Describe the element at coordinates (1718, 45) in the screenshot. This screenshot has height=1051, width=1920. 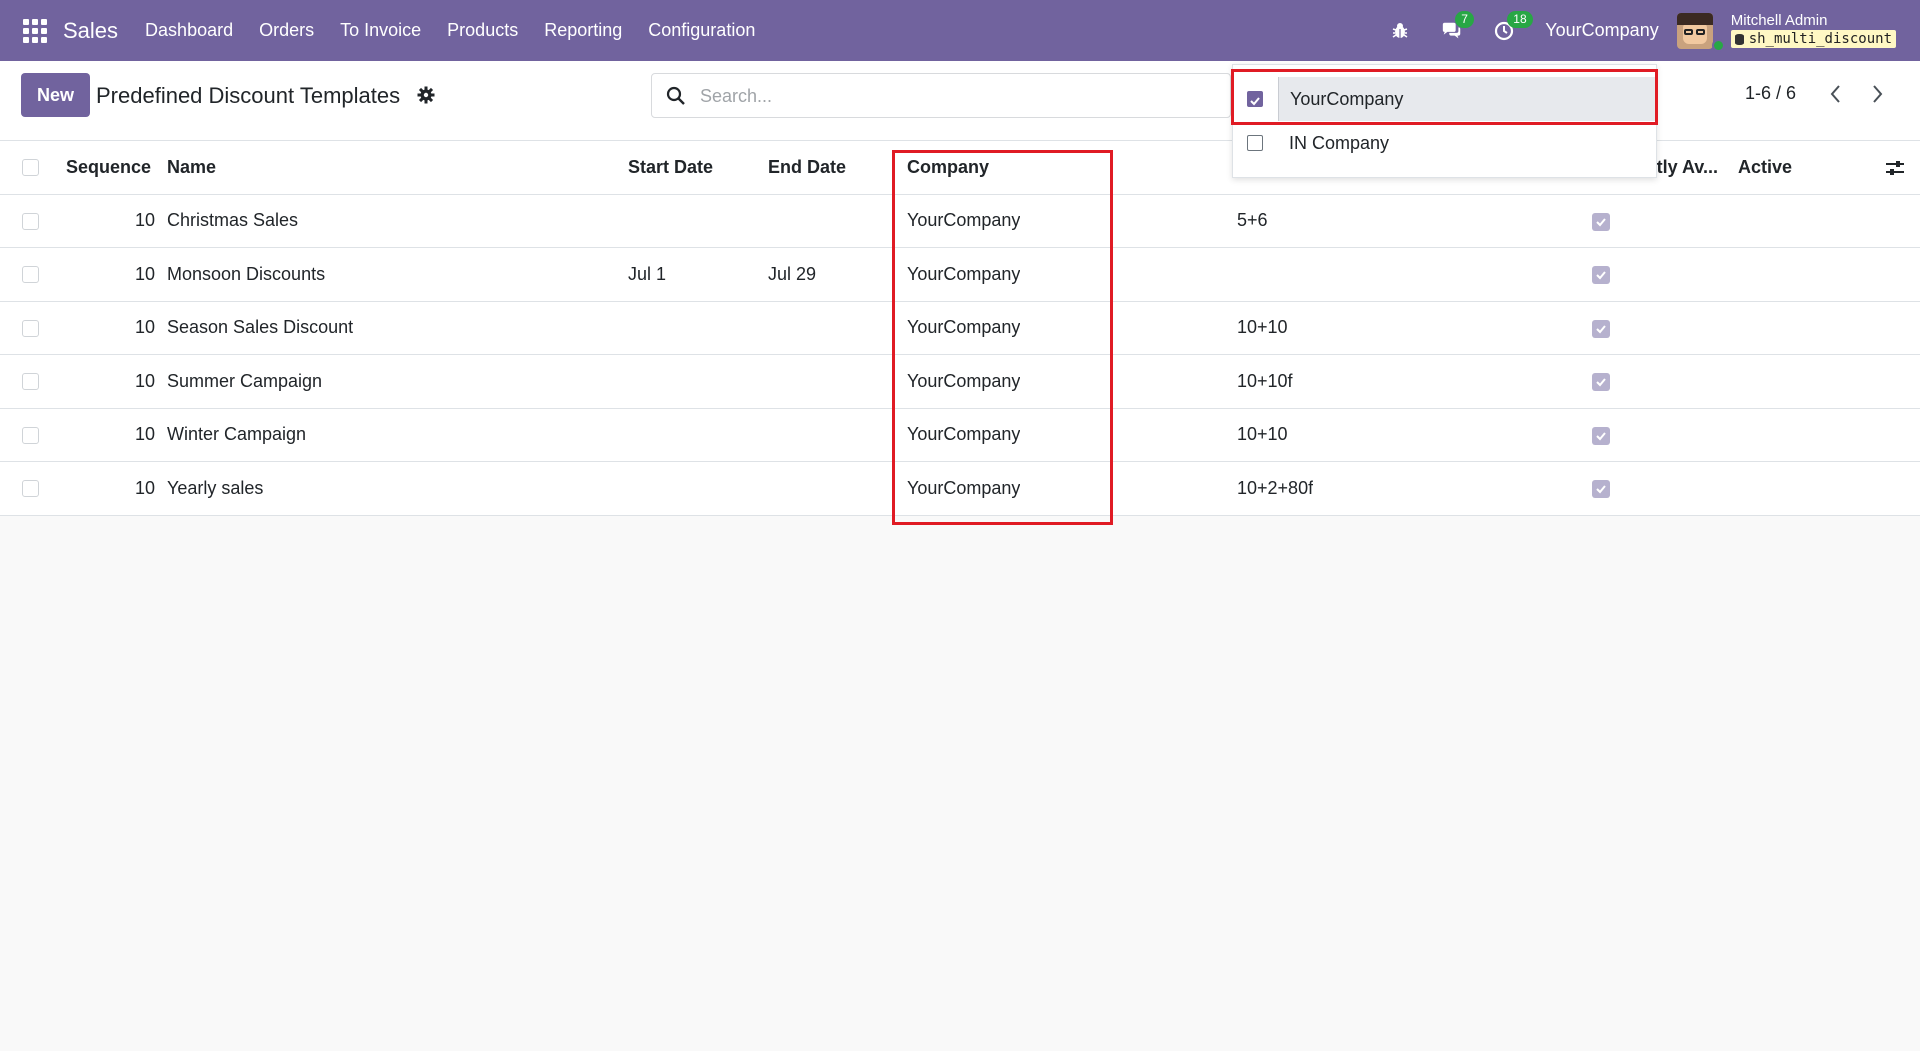
I see `online-status-dot` at that location.